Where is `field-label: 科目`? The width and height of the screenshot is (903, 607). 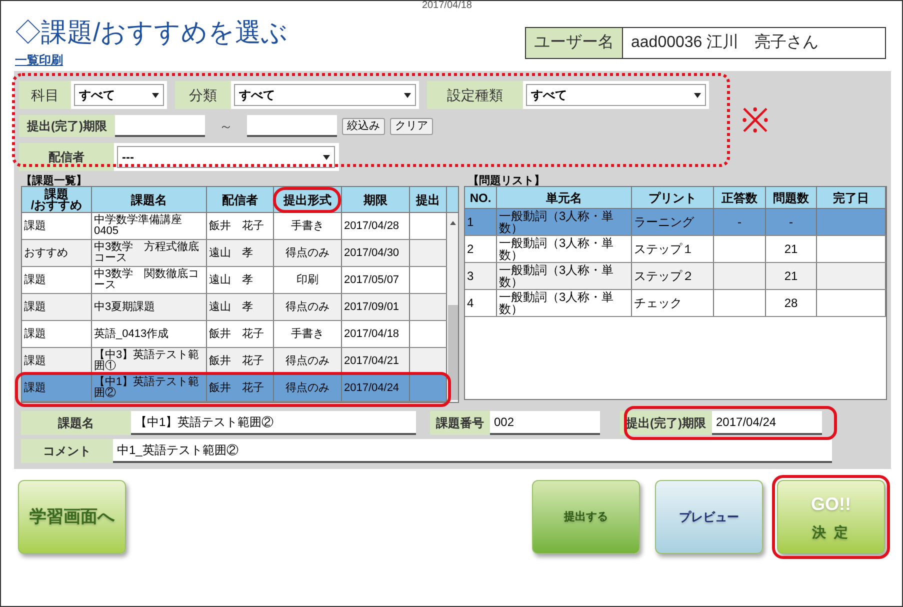
field-label: 科目 is located at coordinates (45, 95).